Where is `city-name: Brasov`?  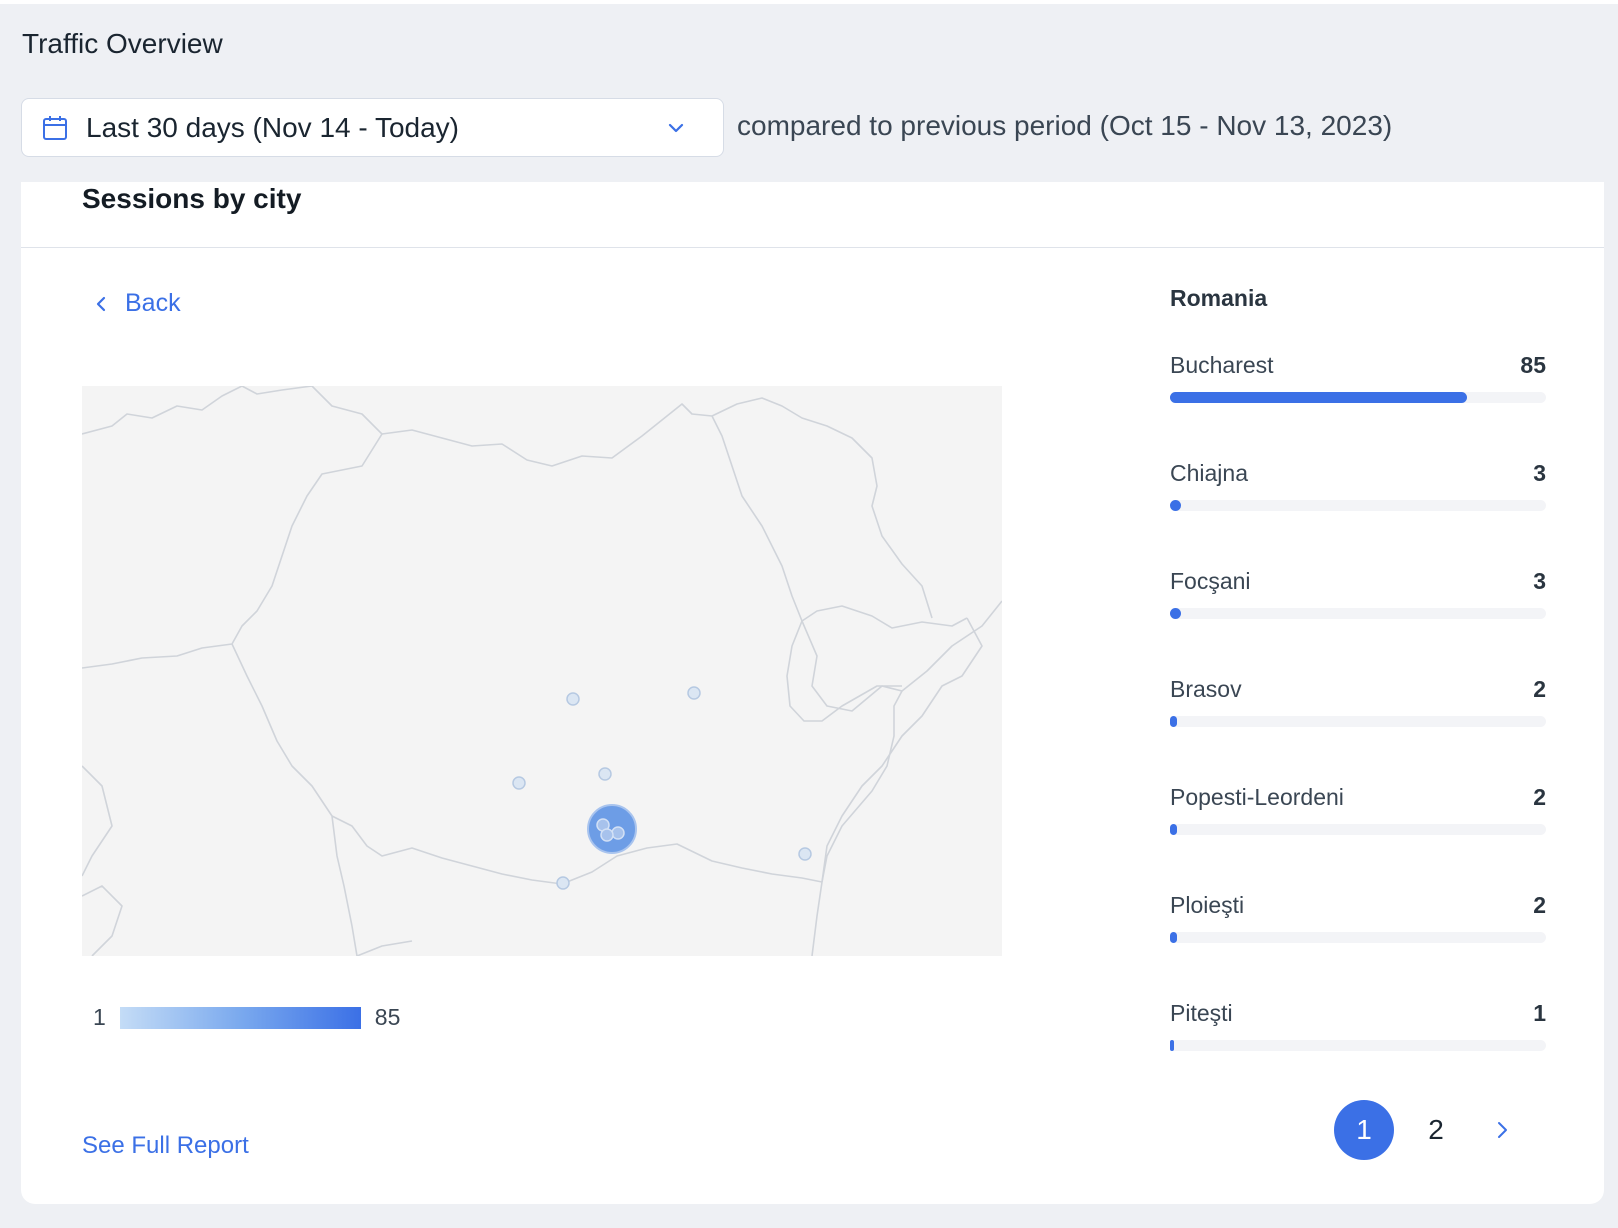
city-name: Brasov is located at coordinates (1206, 689).